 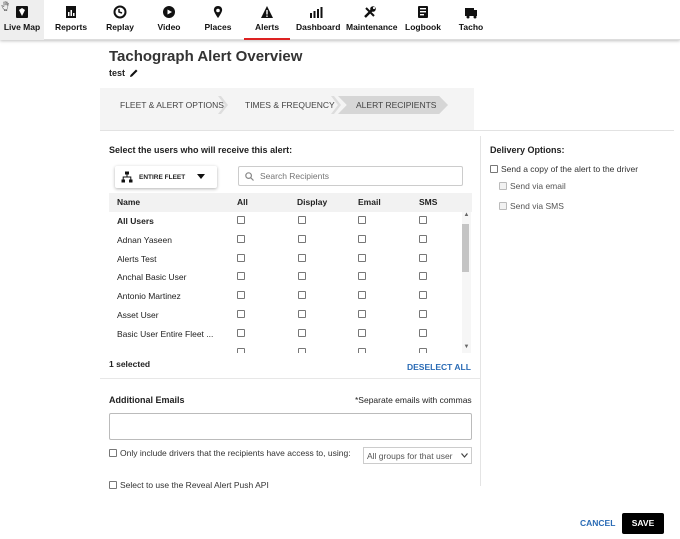 What do you see at coordinates (503, 206) in the screenshot?
I see `send-via-sms-checkbox` at bounding box center [503, 206].